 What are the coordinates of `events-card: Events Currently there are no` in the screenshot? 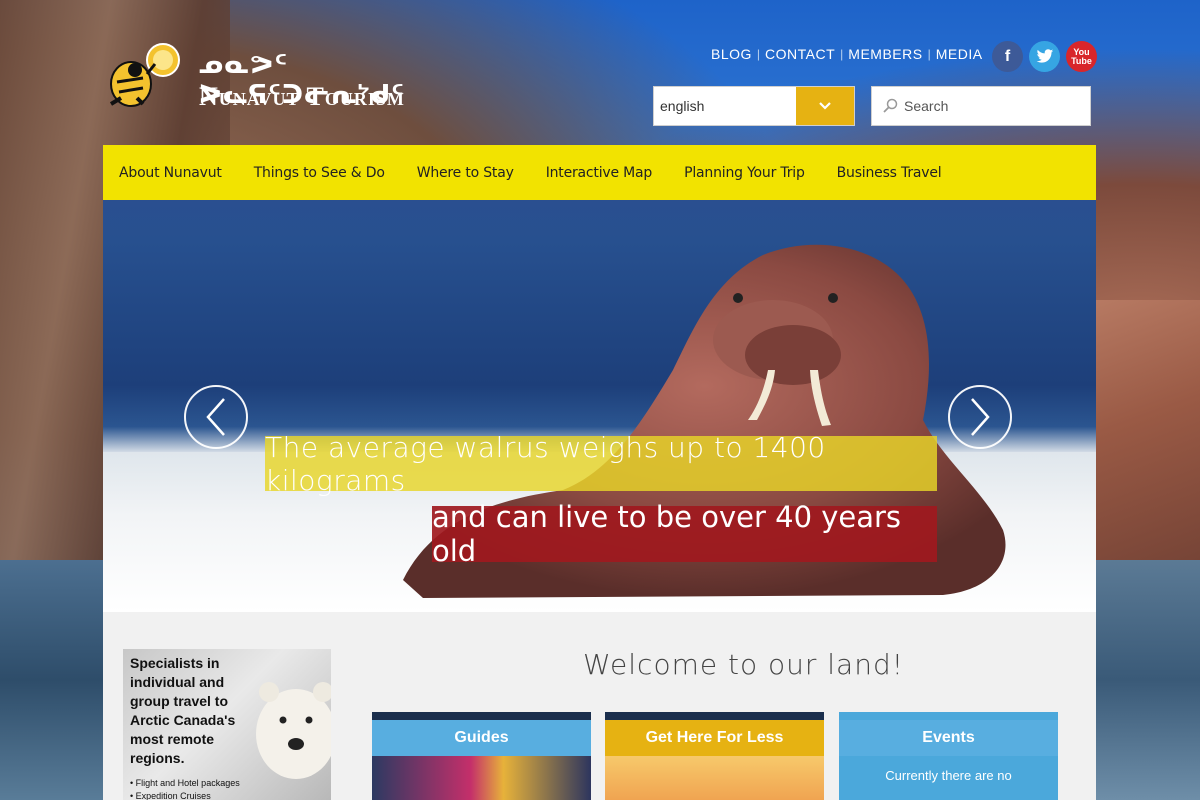 It's located at (948, 756).